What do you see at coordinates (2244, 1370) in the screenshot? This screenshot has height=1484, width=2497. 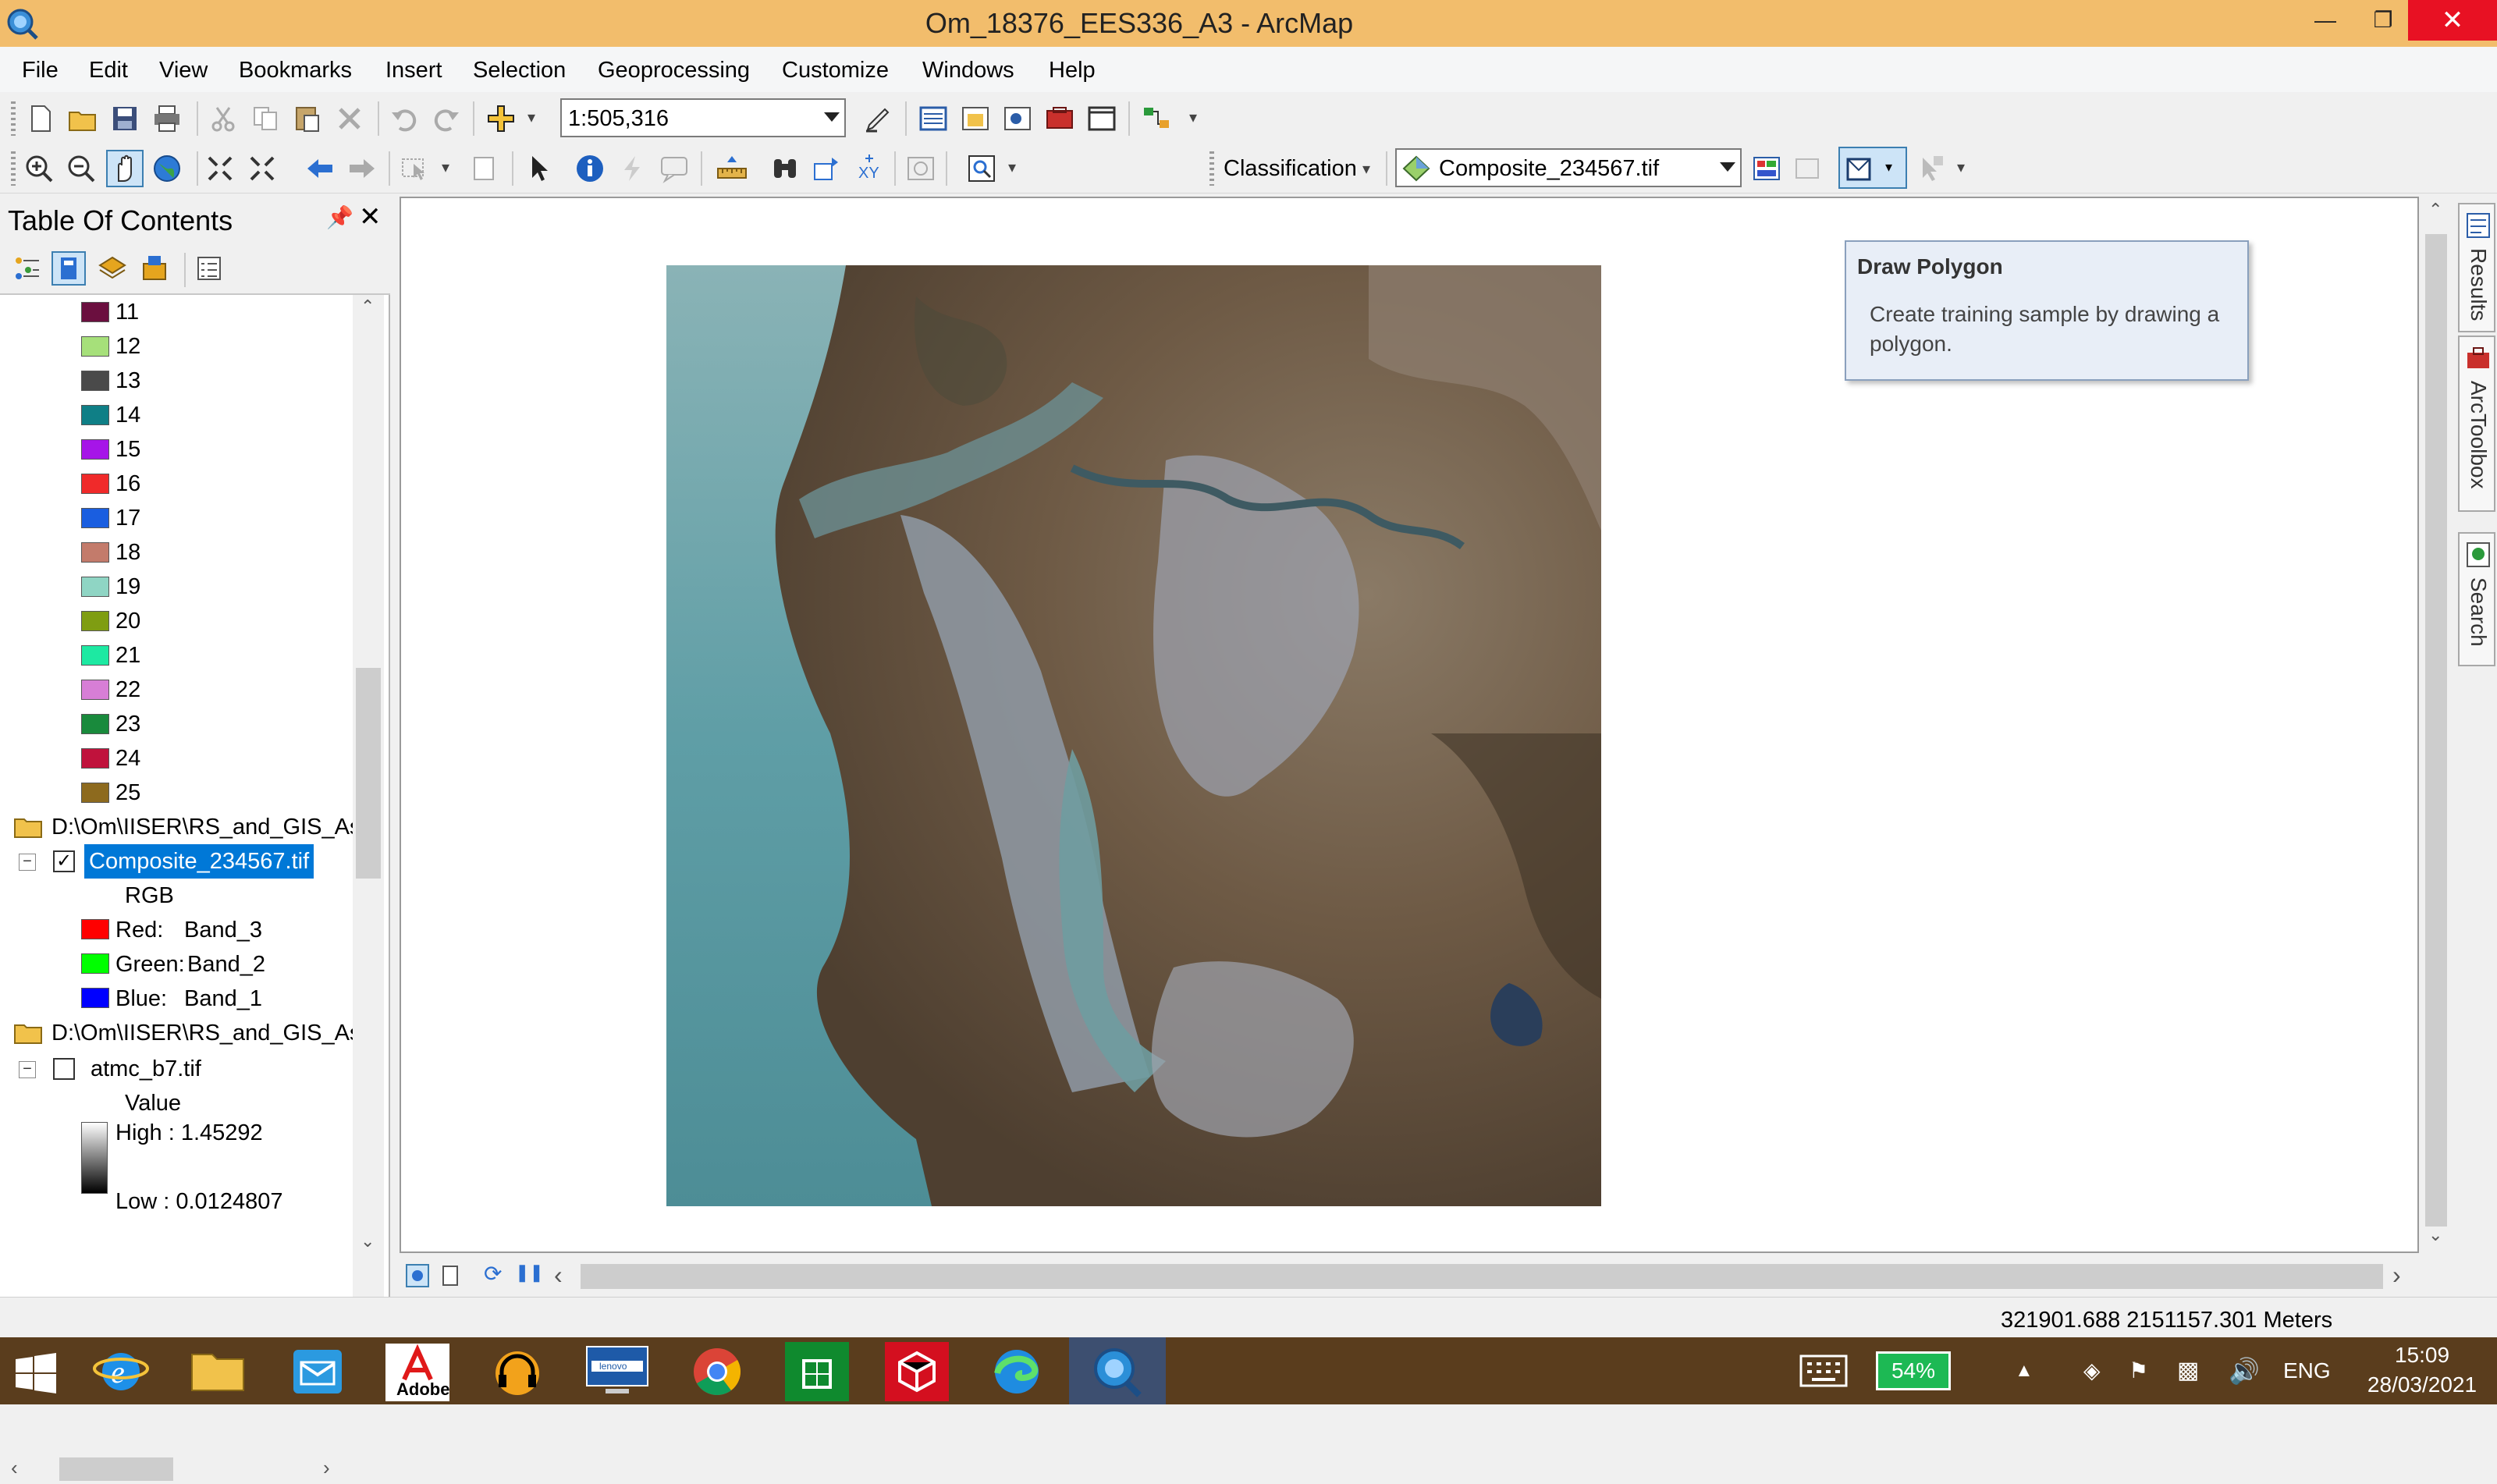 I see `volume-speaker-icon: 🔊` at bounding box center [2244, 1370].